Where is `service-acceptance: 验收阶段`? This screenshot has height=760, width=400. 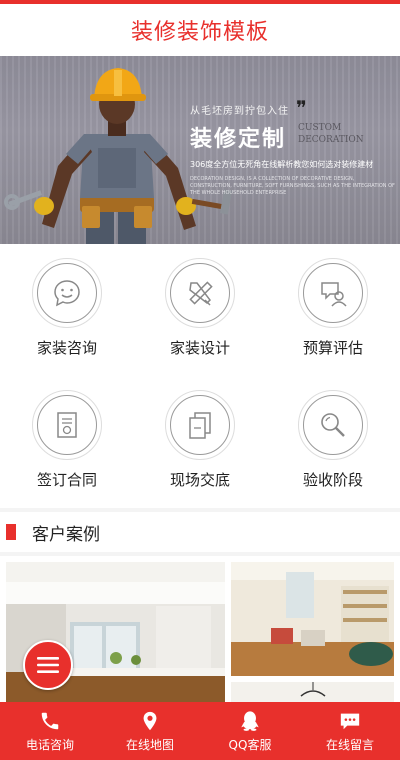
service-acceptance: 验收阶段 is located at coordinates (333, 440).